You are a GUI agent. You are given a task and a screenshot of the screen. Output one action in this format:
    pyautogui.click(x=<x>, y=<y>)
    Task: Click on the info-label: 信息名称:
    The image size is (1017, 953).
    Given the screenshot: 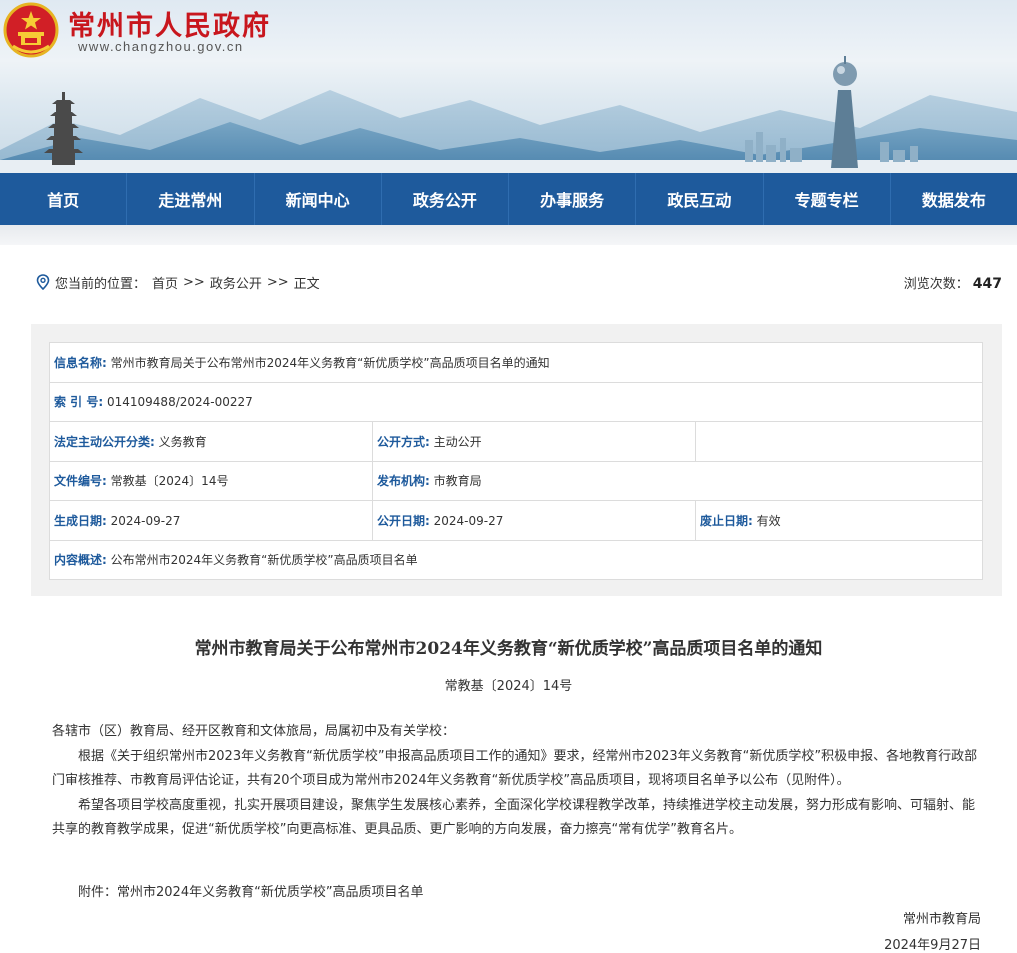 What is the action you would take?
    pyautogui.click(x=80, y=362)
    